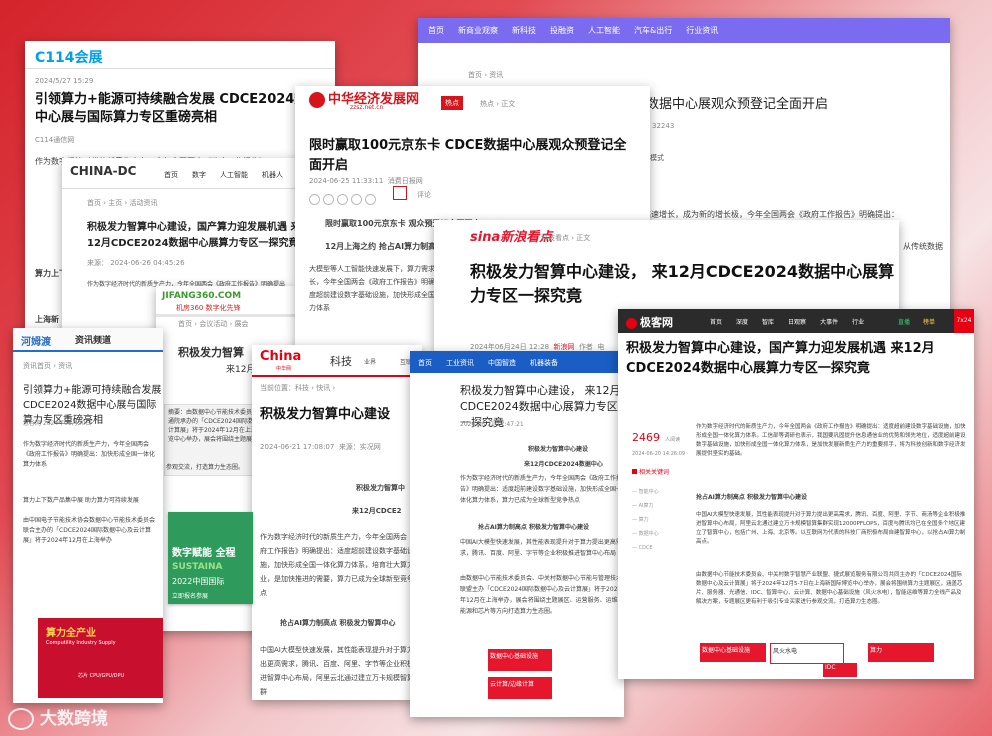  I want to click on sustainability-ad: 数字赋能 全程 SUSTAINA 2022中国国际 立即报名参展, so click(210, 558).